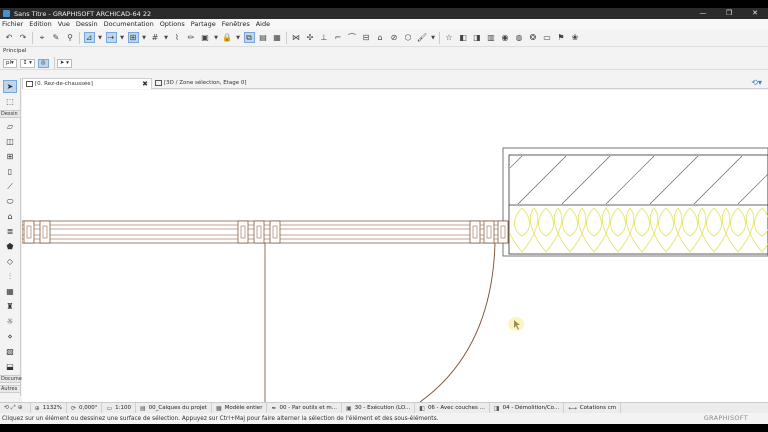 The height and width of the screenshot is (432, 768). I want to click on cursor-icon: ➤ ▾, so click(64, 63).